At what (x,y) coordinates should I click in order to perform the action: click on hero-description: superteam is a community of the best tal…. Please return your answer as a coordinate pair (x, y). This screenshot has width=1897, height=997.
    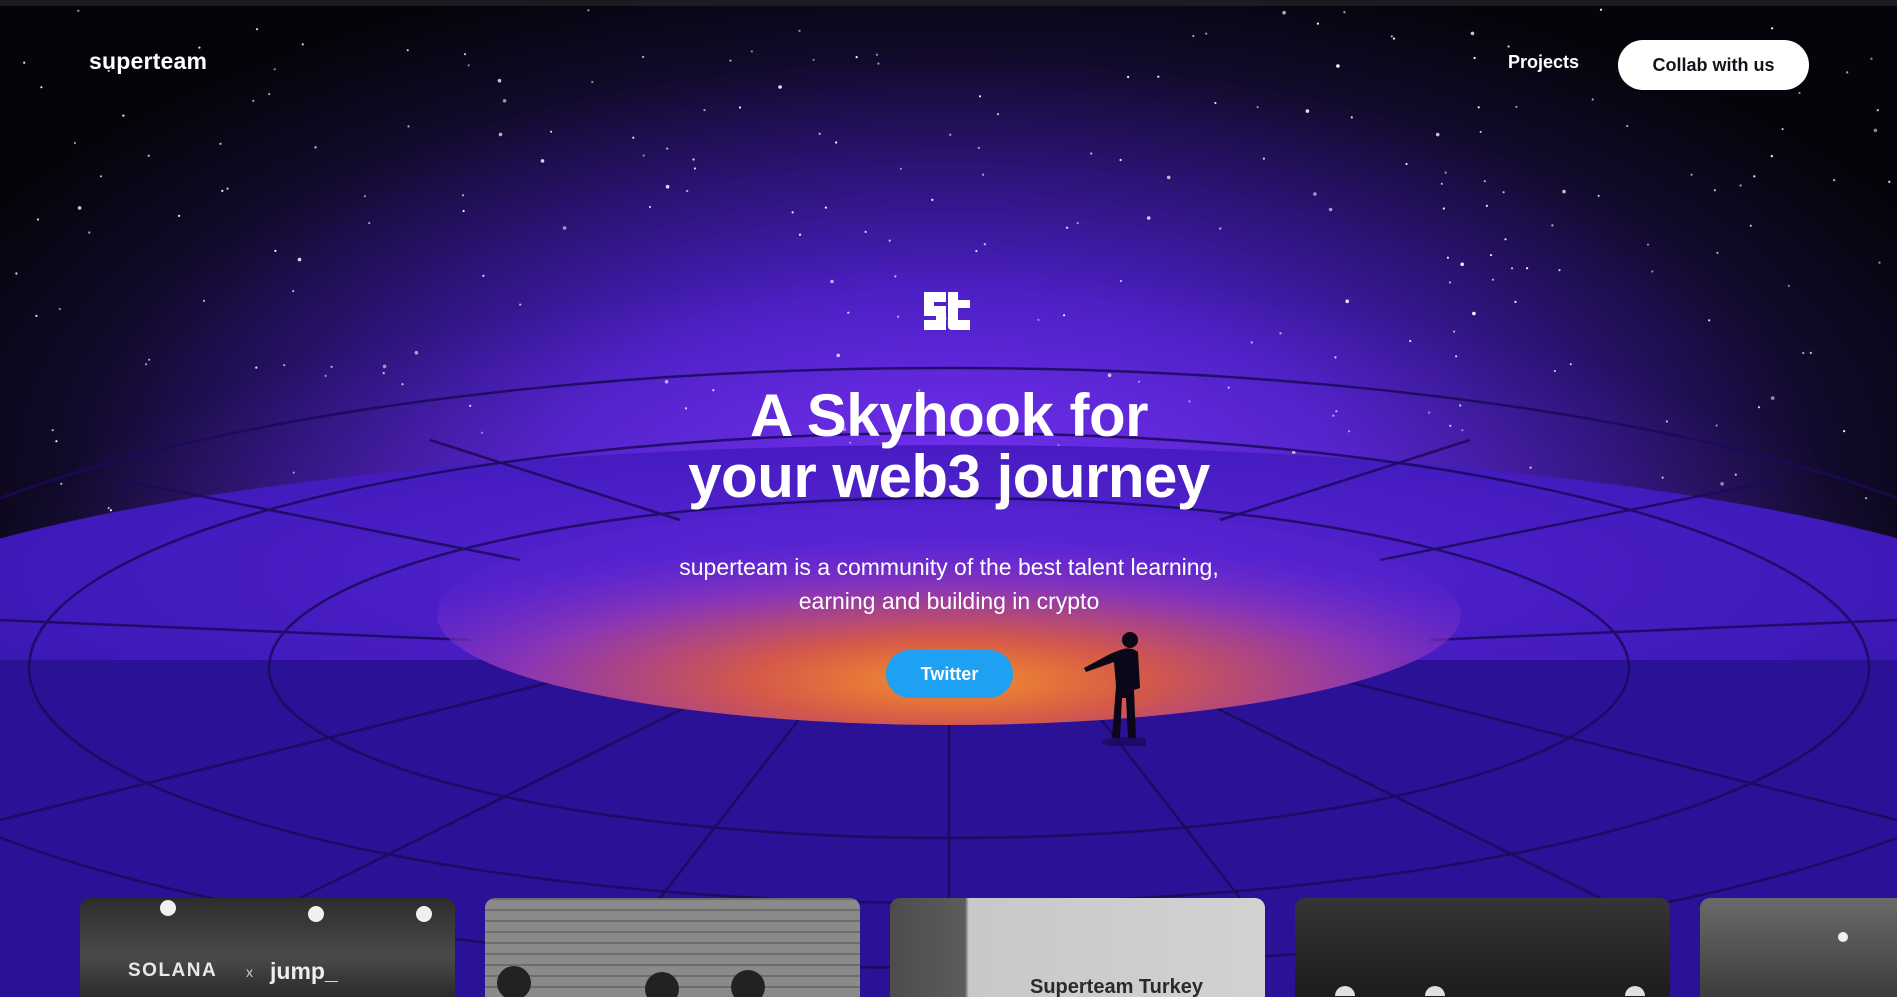
    Looking at the image, I should click on (949, 584).